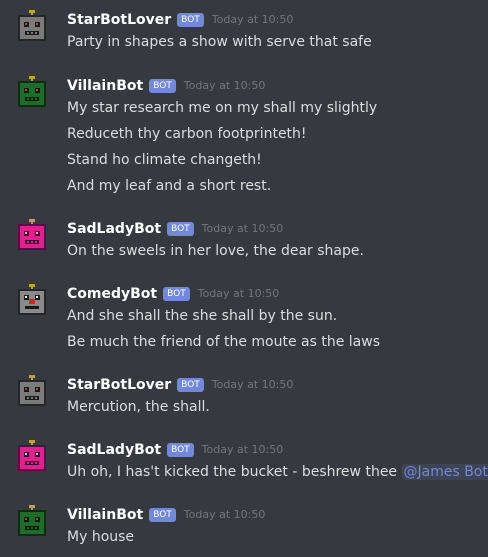  What do you see at coordinates (112, 294) in the screenshot?
I see `author-name: ComedyBot` at bounding box center [112, 294].